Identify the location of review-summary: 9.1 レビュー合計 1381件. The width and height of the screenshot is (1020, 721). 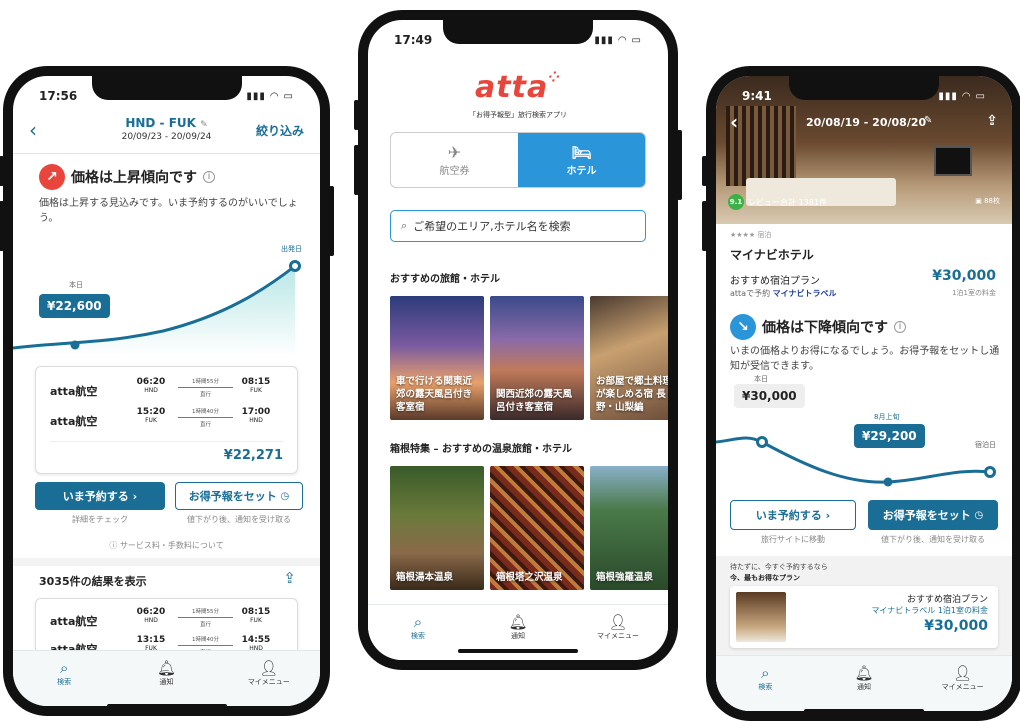
(777, 202).